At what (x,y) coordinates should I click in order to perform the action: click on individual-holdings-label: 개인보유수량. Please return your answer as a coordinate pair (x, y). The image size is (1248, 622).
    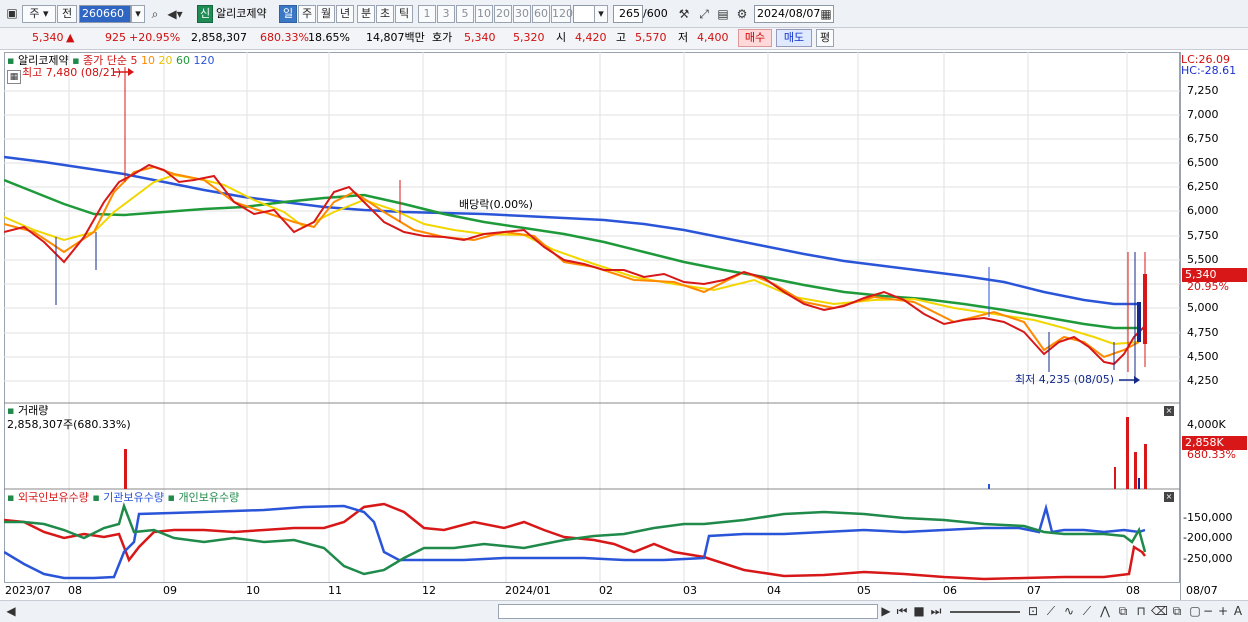
    Looking at the image, I should click on (209, 497).